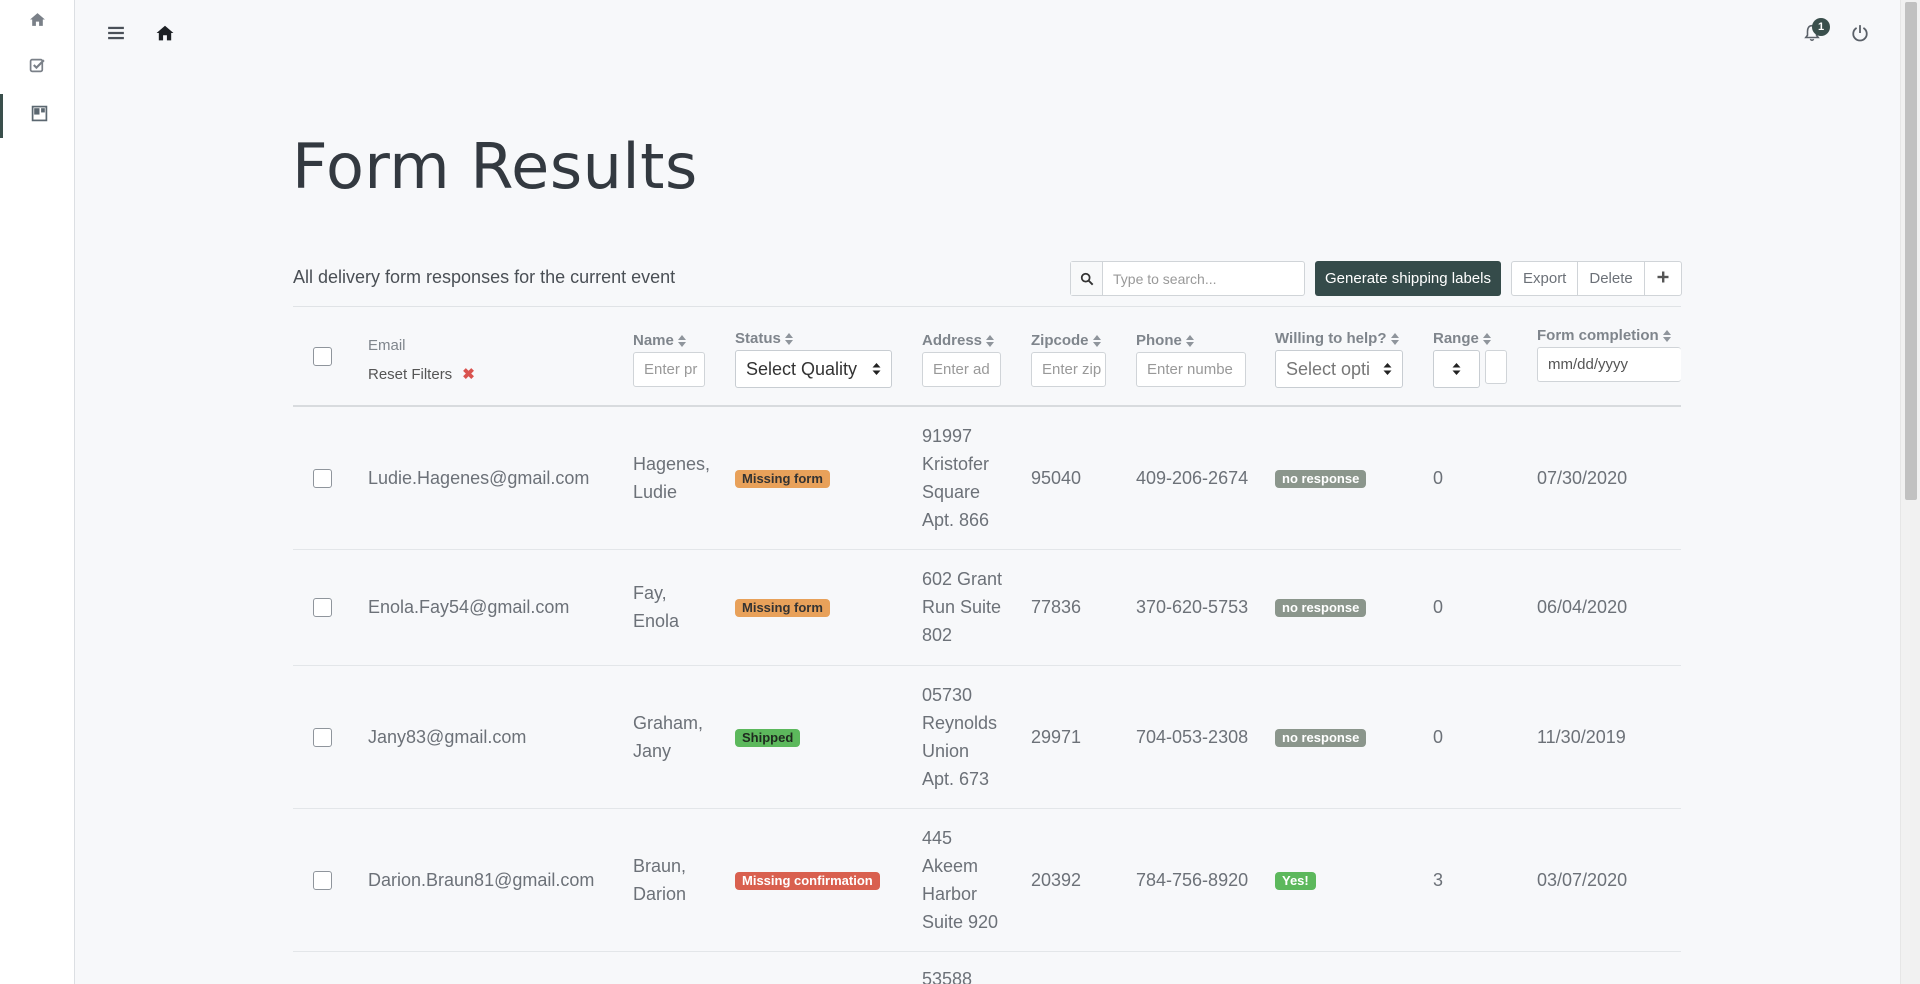  Describe the element at coordinates (1192, 607) in the screenshot. I see `phone-cell: 370-620-5753` at that location.